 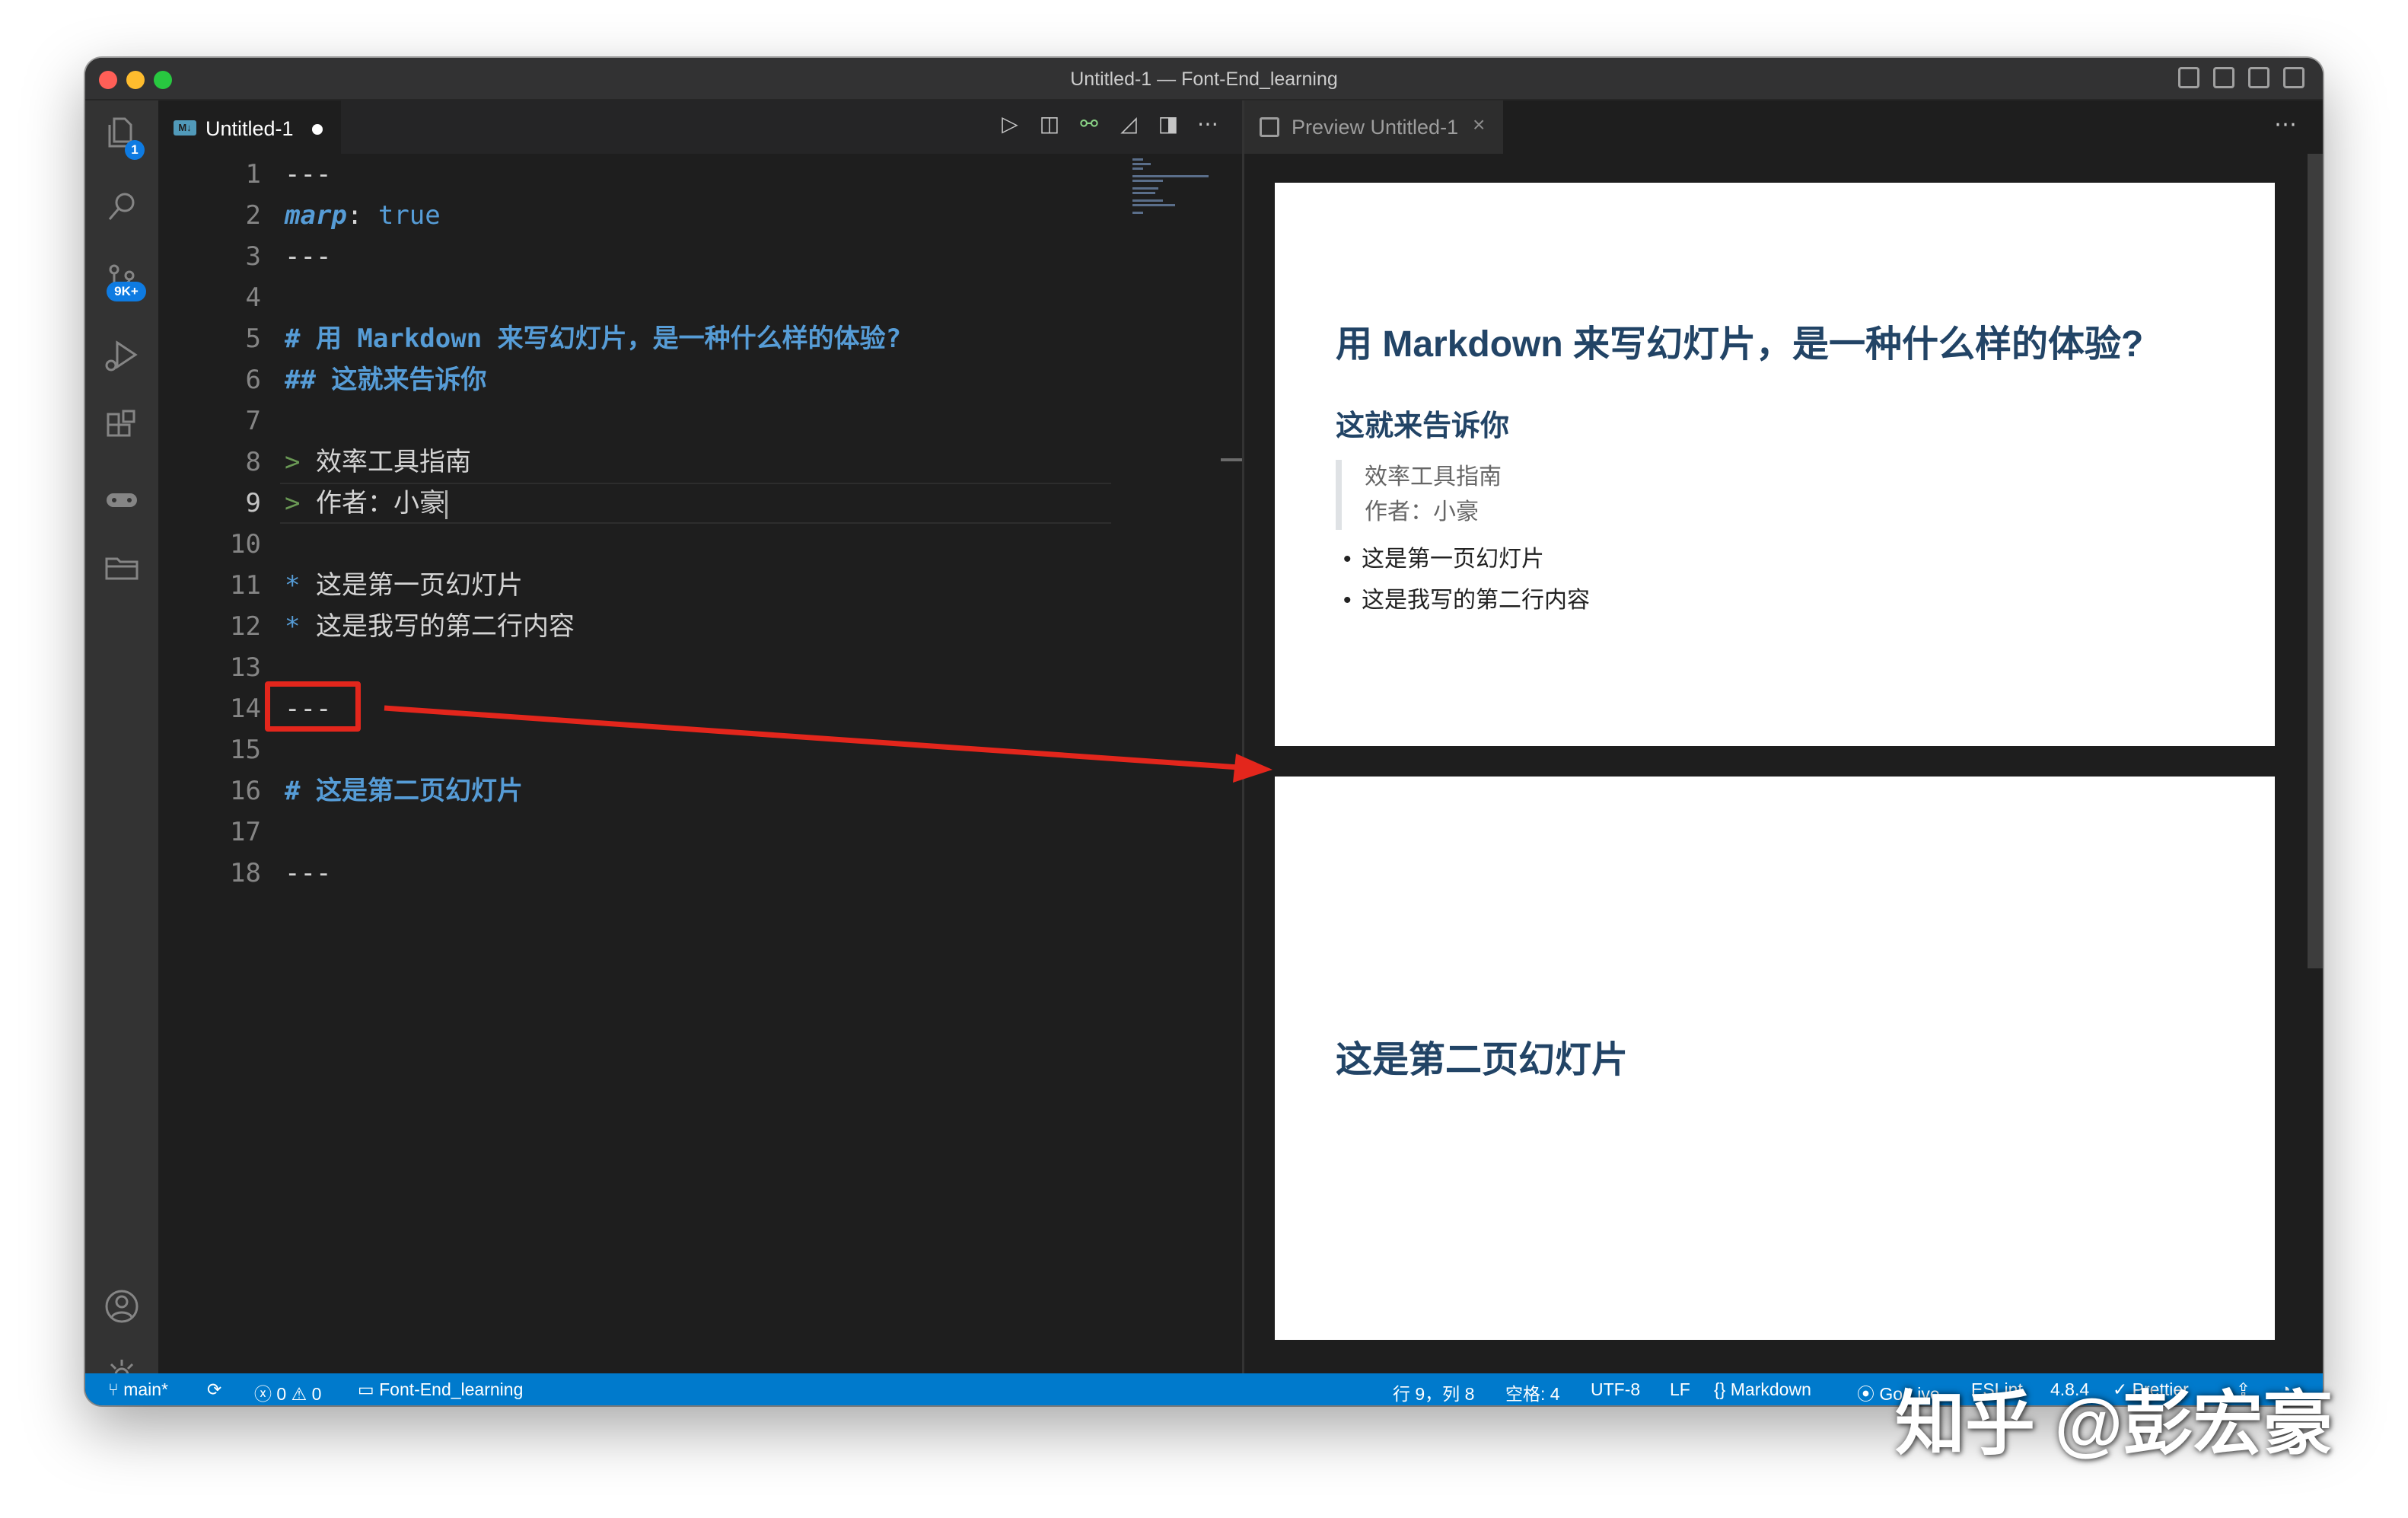 What do you see at coordinates (214, 1389) in the screenshot?
I see `sync-icon: ⟳` at bounding box center [214, 1389].